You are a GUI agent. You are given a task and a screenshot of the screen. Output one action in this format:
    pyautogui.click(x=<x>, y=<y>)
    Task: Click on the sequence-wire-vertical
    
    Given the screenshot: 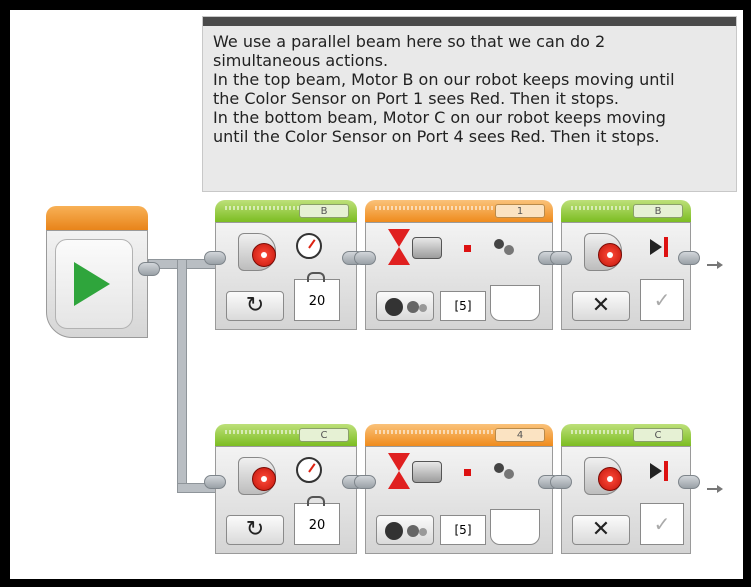 What is the action you would take?
    pyautogui.click(x=182, y=376)
    